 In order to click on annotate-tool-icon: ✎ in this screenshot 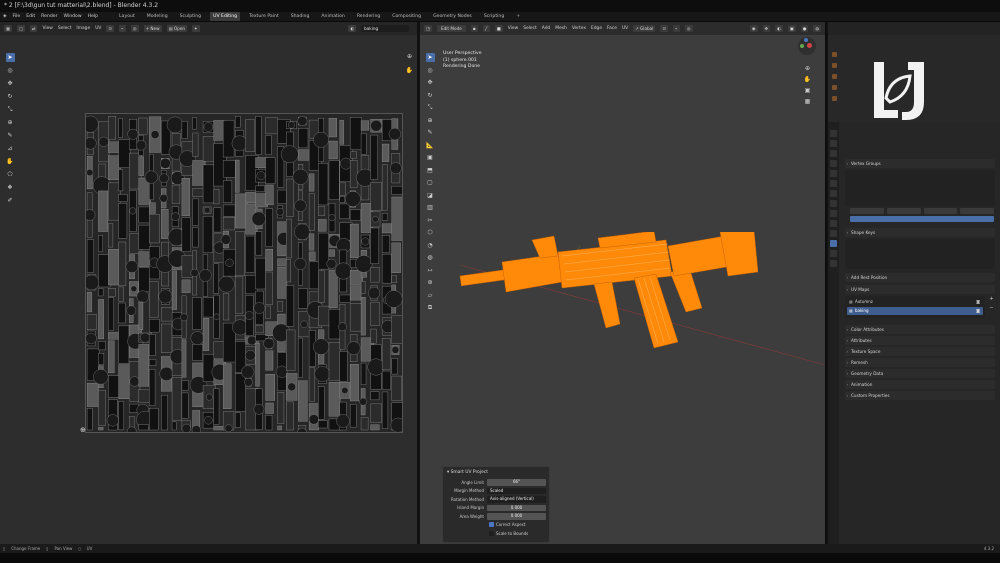, I will do `click(10, 135)`.